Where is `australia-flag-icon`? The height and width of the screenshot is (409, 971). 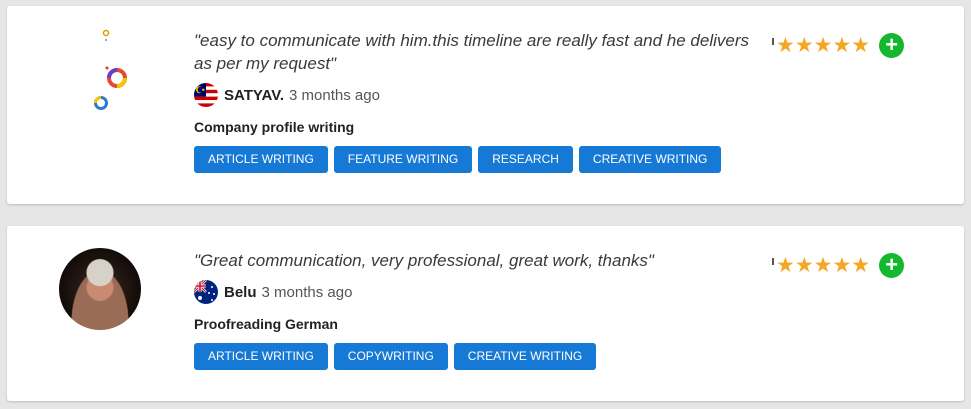
australia-flag-icon is located at coordinates (206, 292).